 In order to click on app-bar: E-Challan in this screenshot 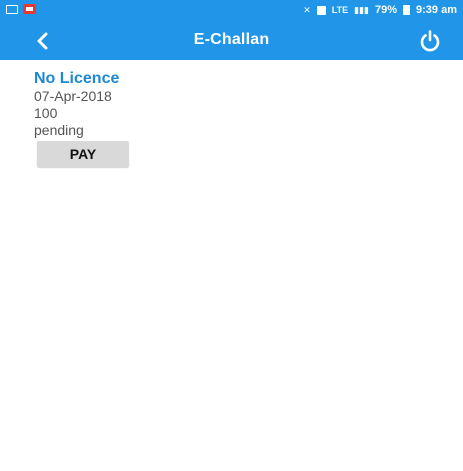, I will do `click(231, 41)`.